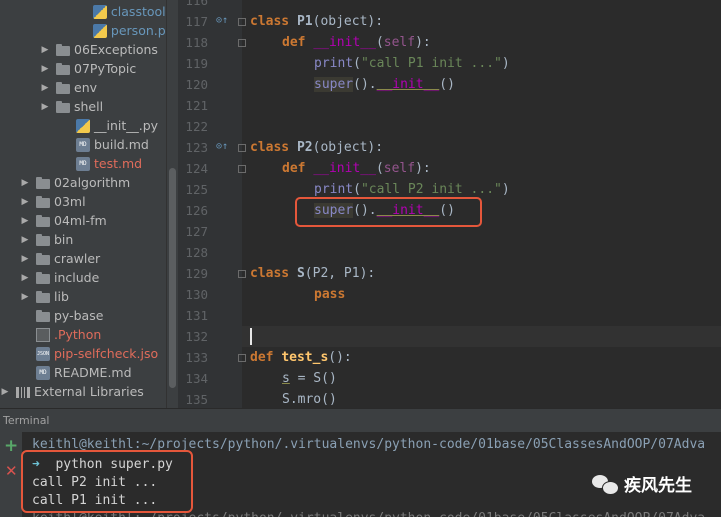 The width and height of the screenshot is (721, 517). What do you see at coordinates (11, 446) in the screenshot?
I see `new-session-icon: +` at bounding box center [11, 446].